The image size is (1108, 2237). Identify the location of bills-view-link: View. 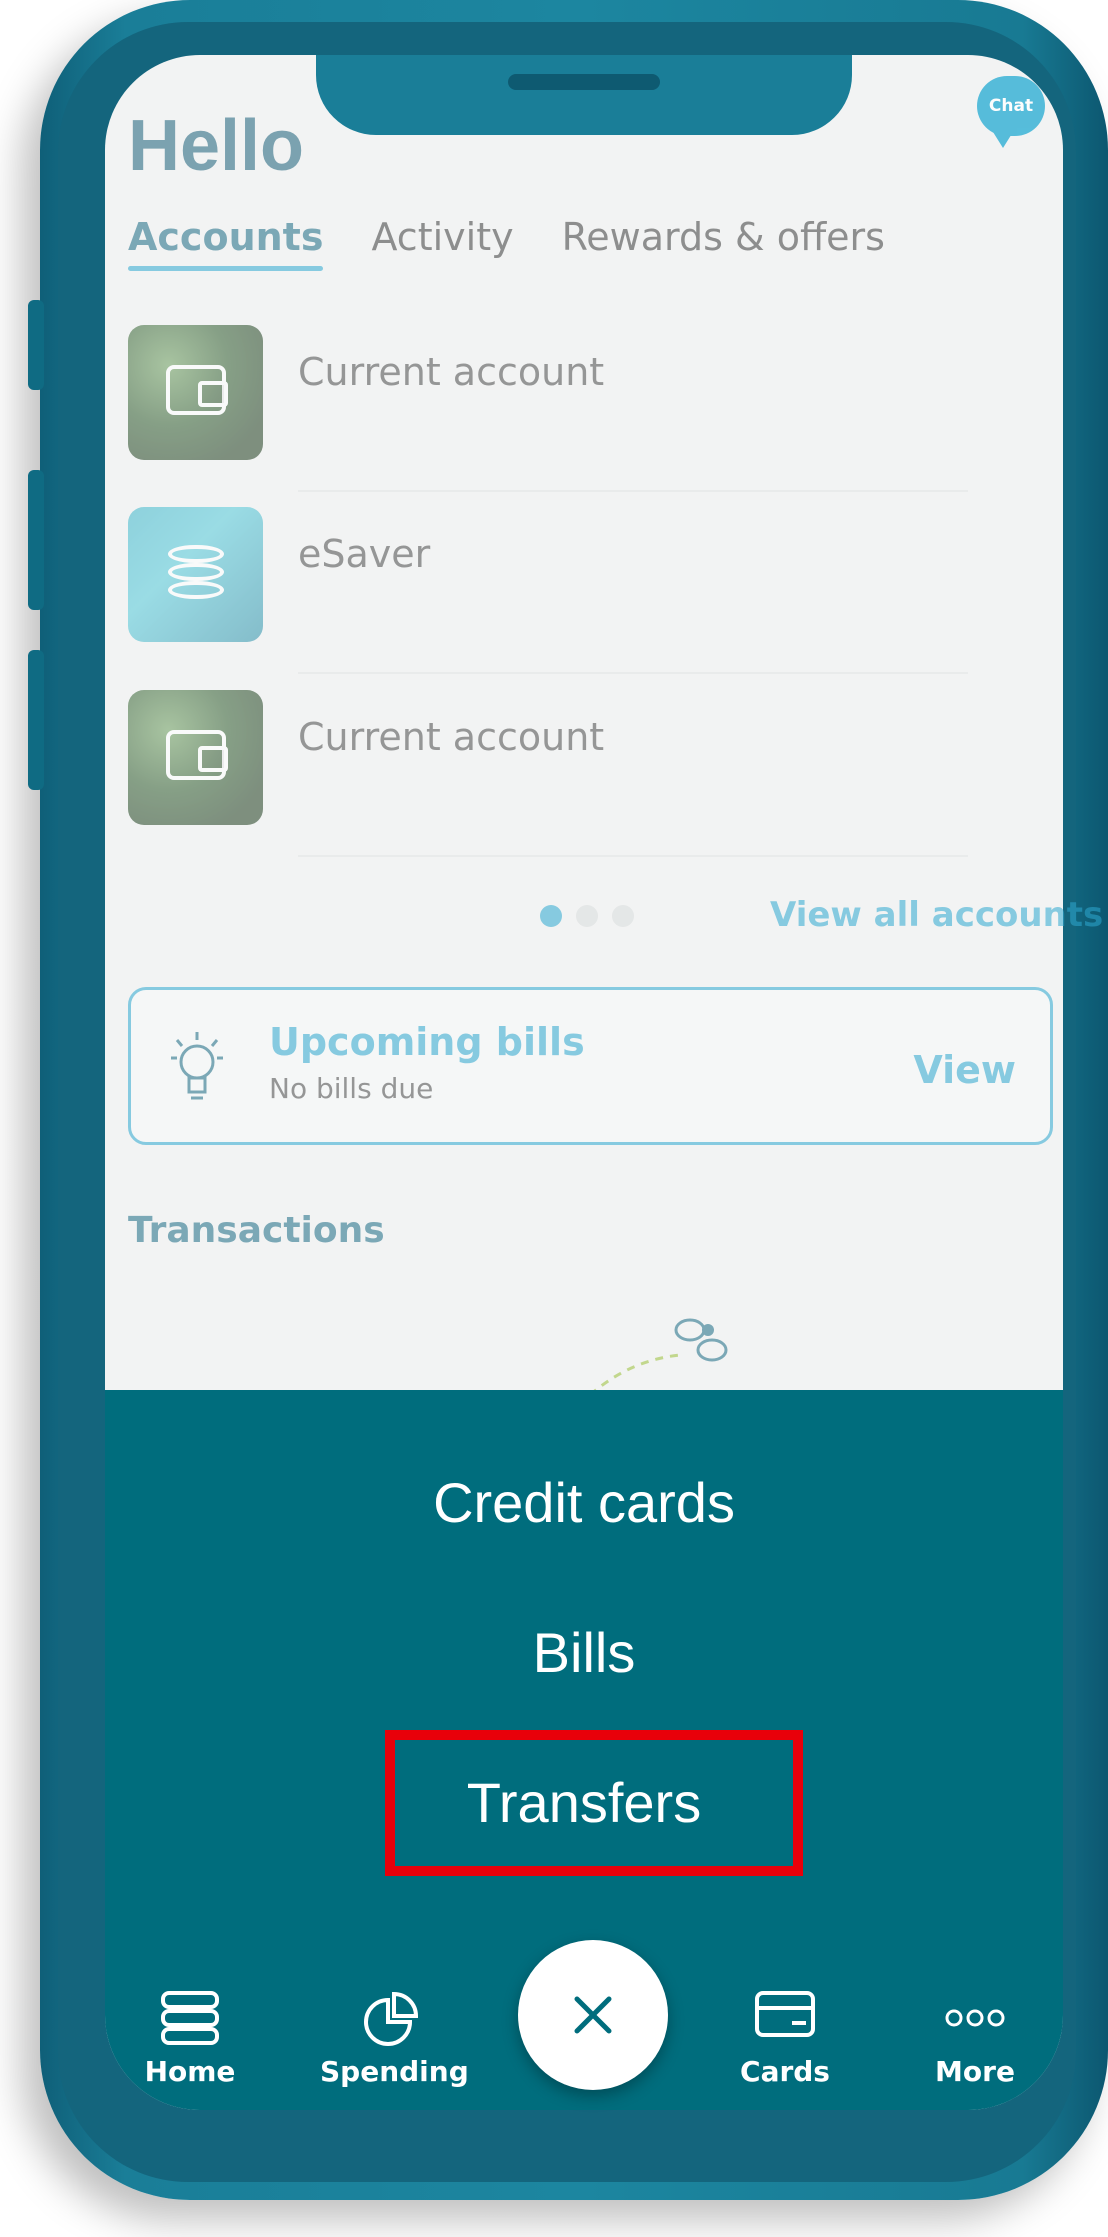
(964, 1070).